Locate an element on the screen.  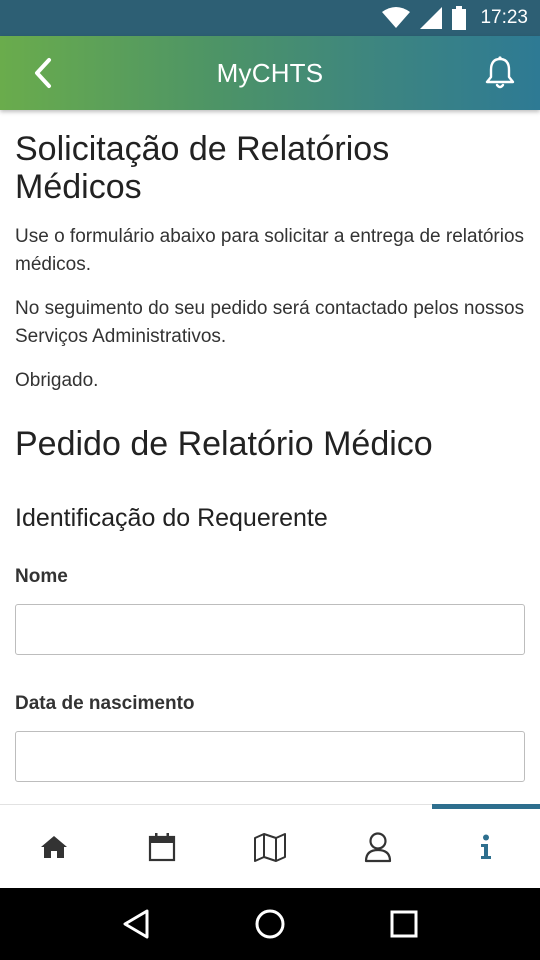
back-nav-button is located at coordinates (136, 924).